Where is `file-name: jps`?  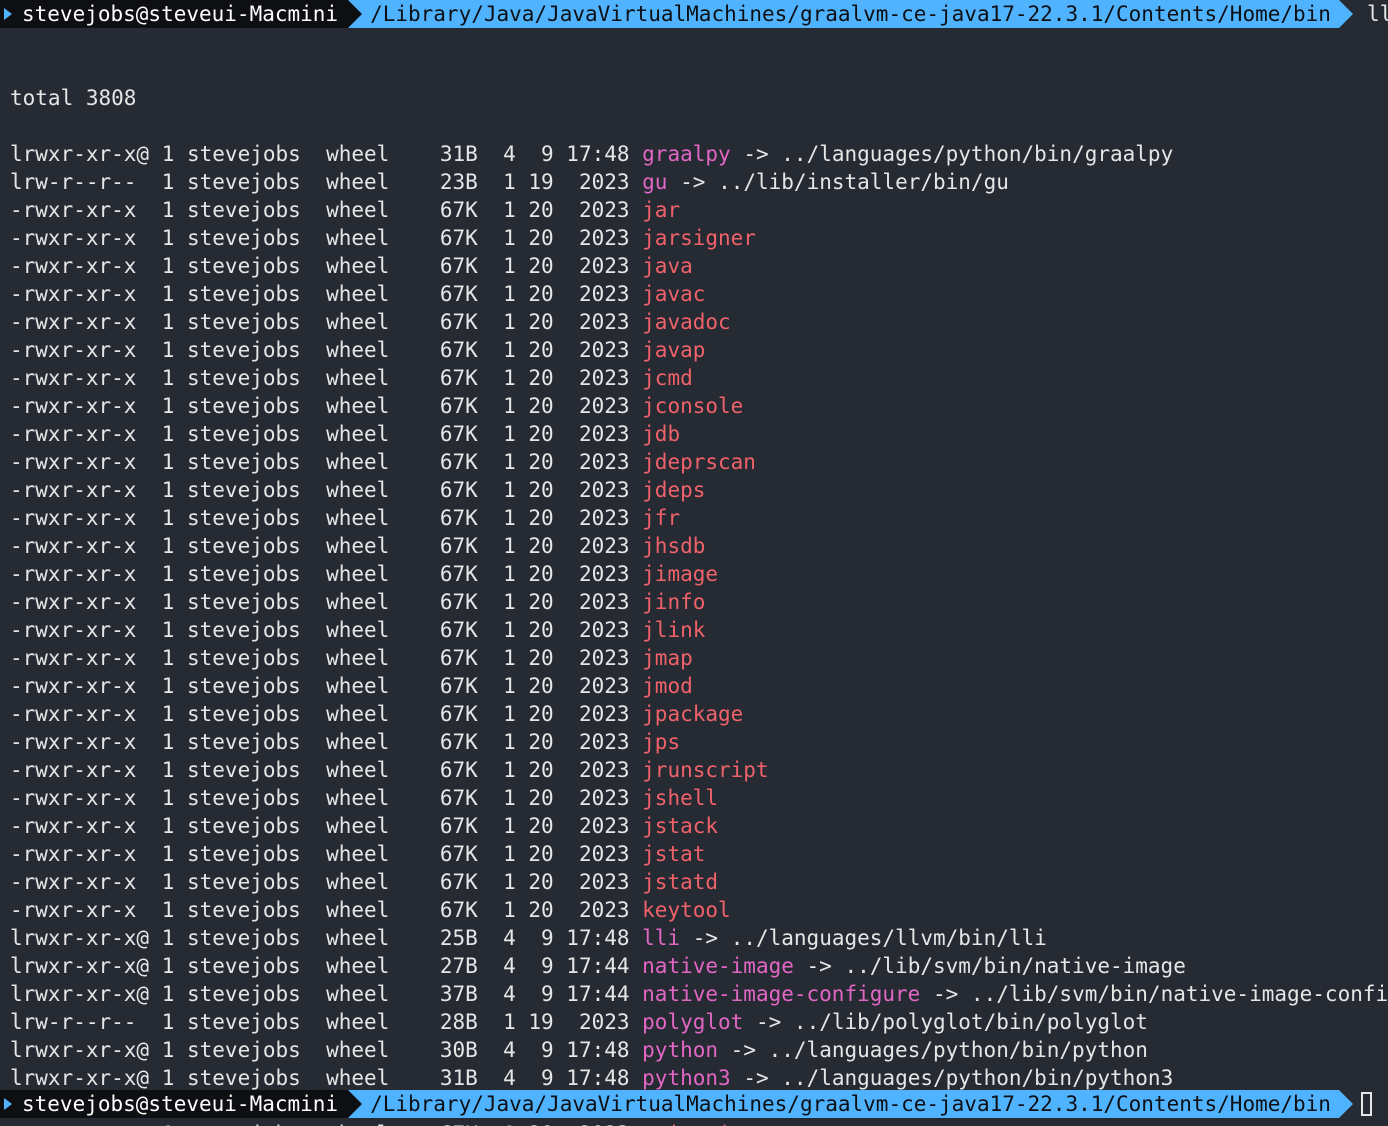
file-name: jps is located at coordinates (661, 742).